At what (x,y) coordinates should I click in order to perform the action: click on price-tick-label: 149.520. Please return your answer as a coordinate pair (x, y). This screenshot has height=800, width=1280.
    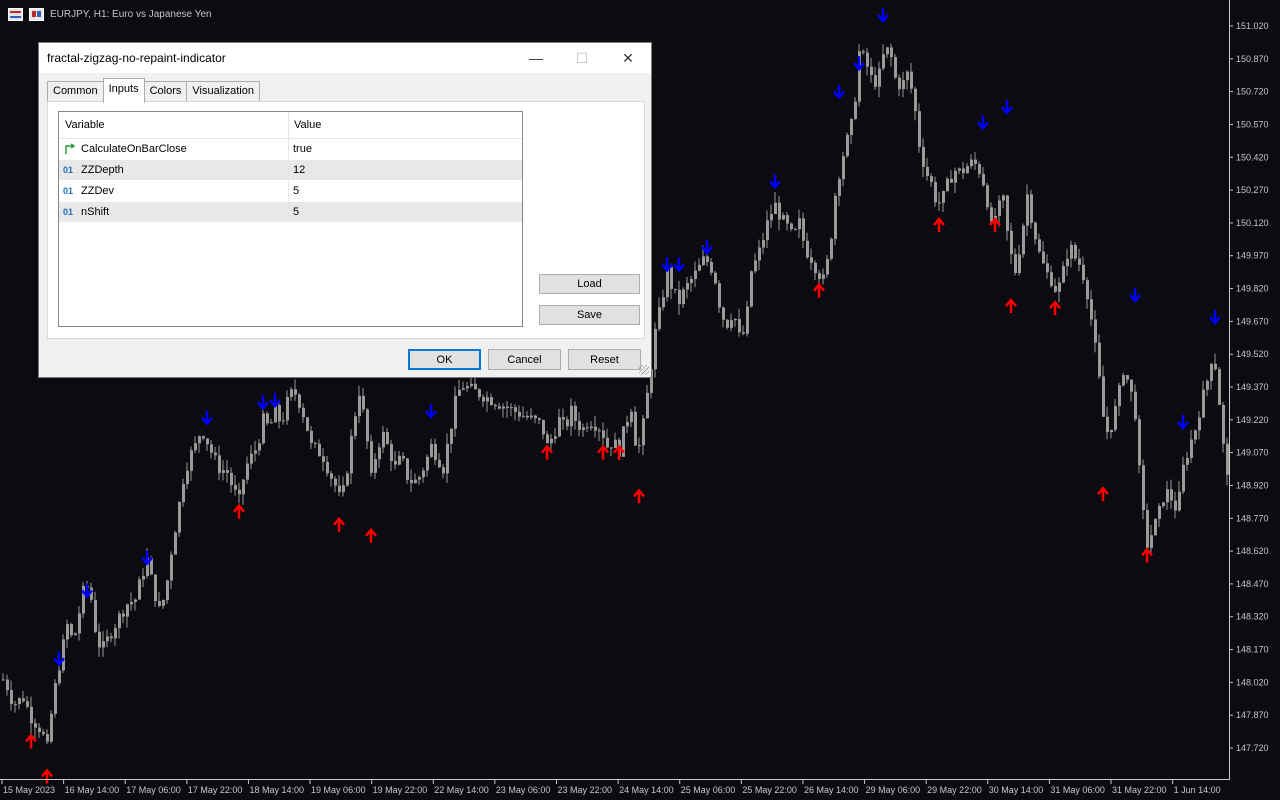
    Looking at the image, I should click on (1252, 354).